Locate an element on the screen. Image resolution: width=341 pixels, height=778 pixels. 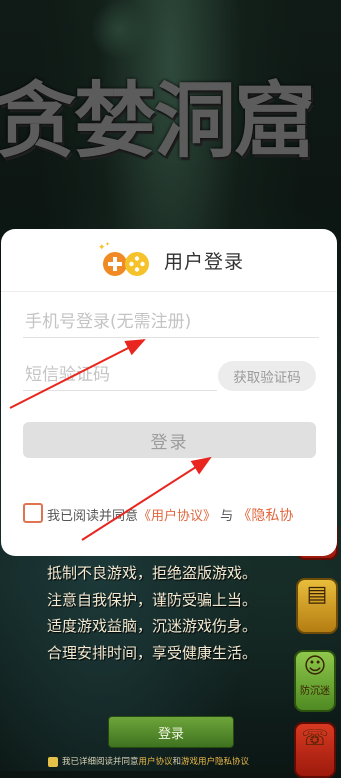
notice-line: 抵制不良游戏，拒绝盗版游戏。 is located at coordinates (152, 573).